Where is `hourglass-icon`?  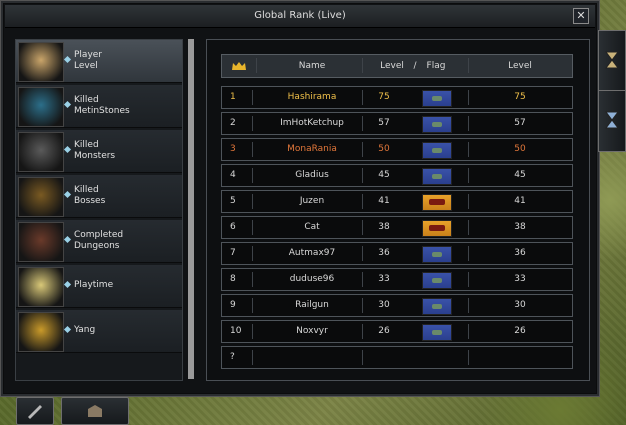 hourglass-icon is located at coordinates (612, 120).